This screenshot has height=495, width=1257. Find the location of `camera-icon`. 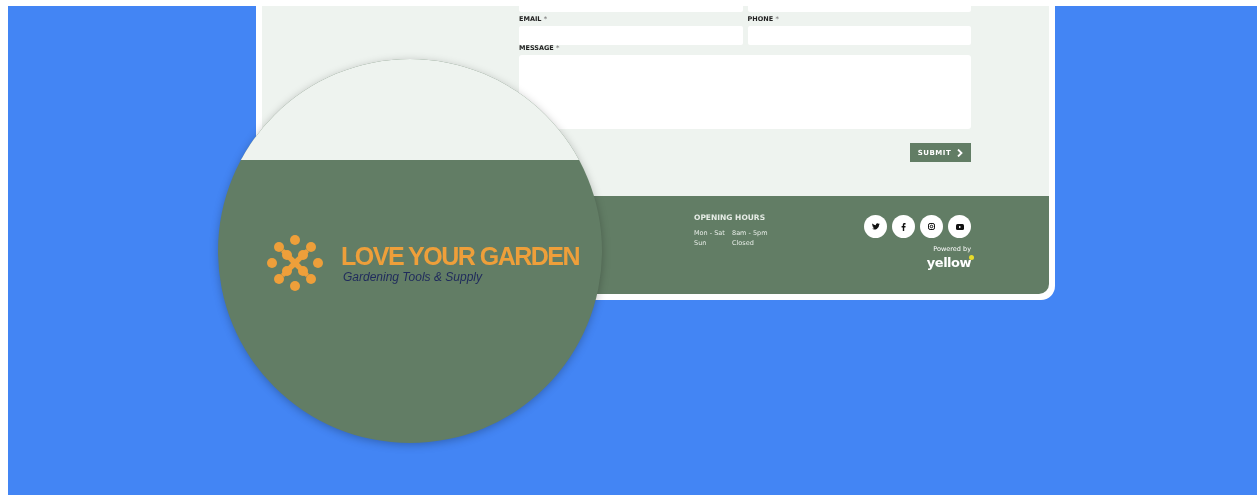

camera-icon is located at coordinates (931, 226).